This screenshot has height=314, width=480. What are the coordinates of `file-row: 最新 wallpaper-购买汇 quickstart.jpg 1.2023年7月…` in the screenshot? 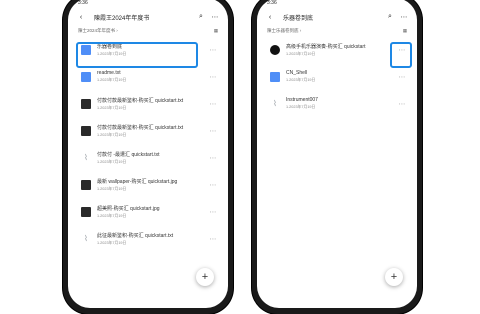 It's located at (148, 184).